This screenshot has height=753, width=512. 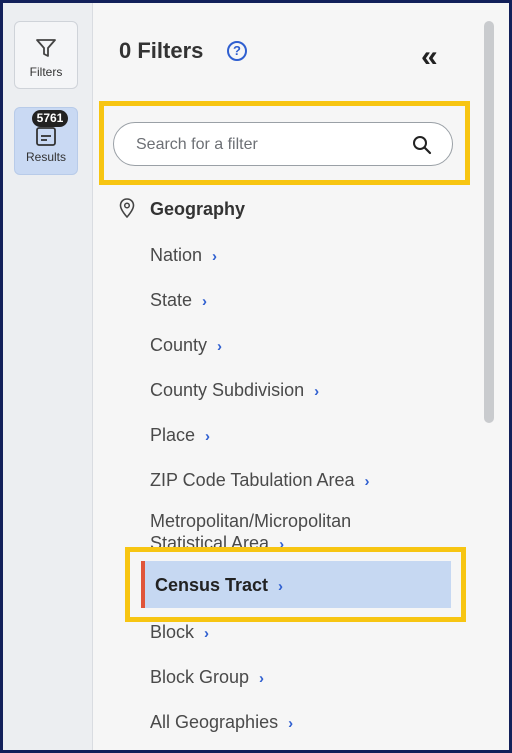 I want to click on geo-item-place: Place ›, so click(x=180, y=435).